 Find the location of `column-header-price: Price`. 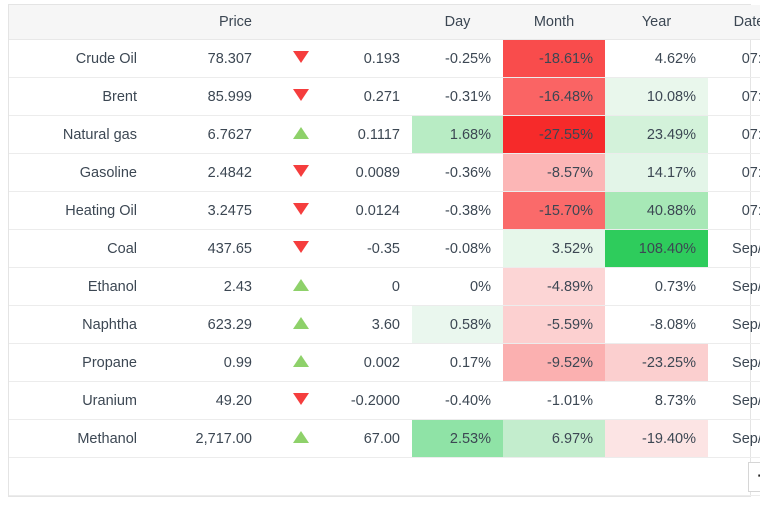

column-header-price: Price is located at coordinates (206, 22).